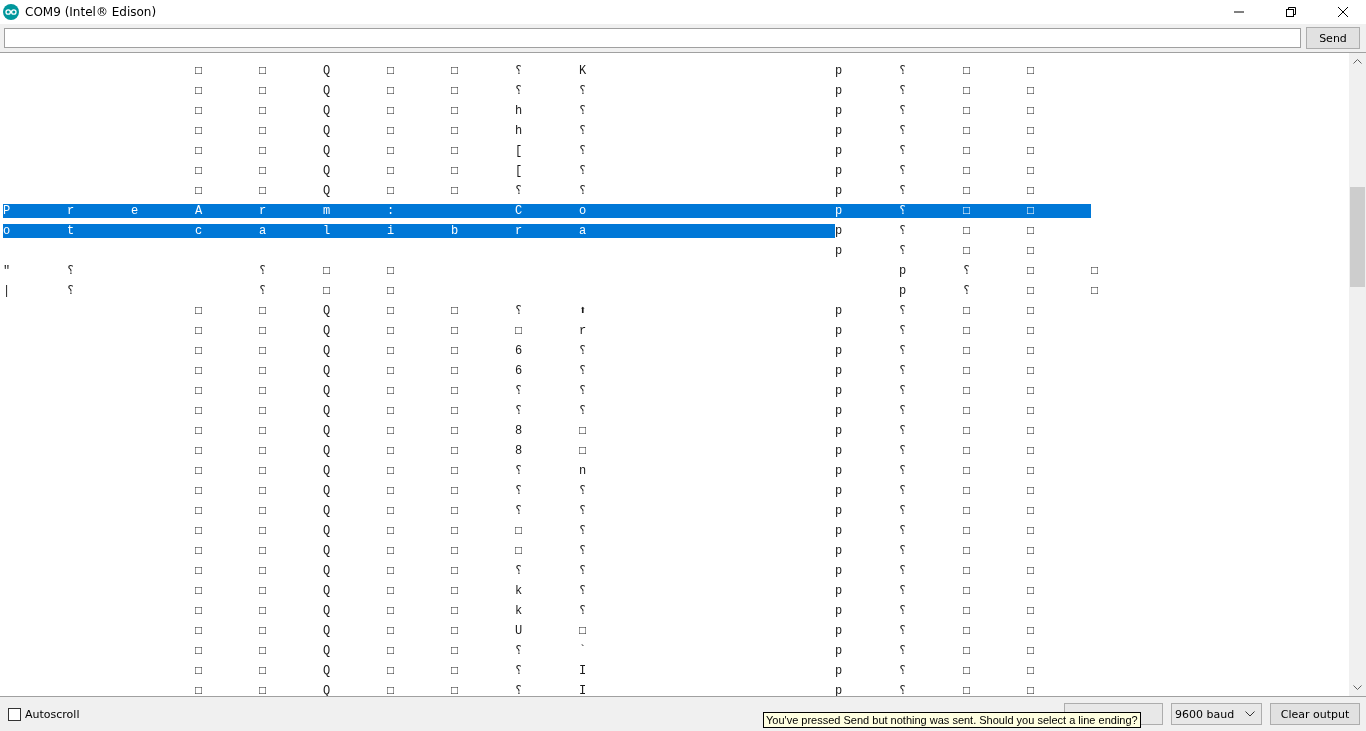  I want to click on output-text: □ □ Q □ □ ⸮ ` p ⸮ □ □, so click(614, 651).